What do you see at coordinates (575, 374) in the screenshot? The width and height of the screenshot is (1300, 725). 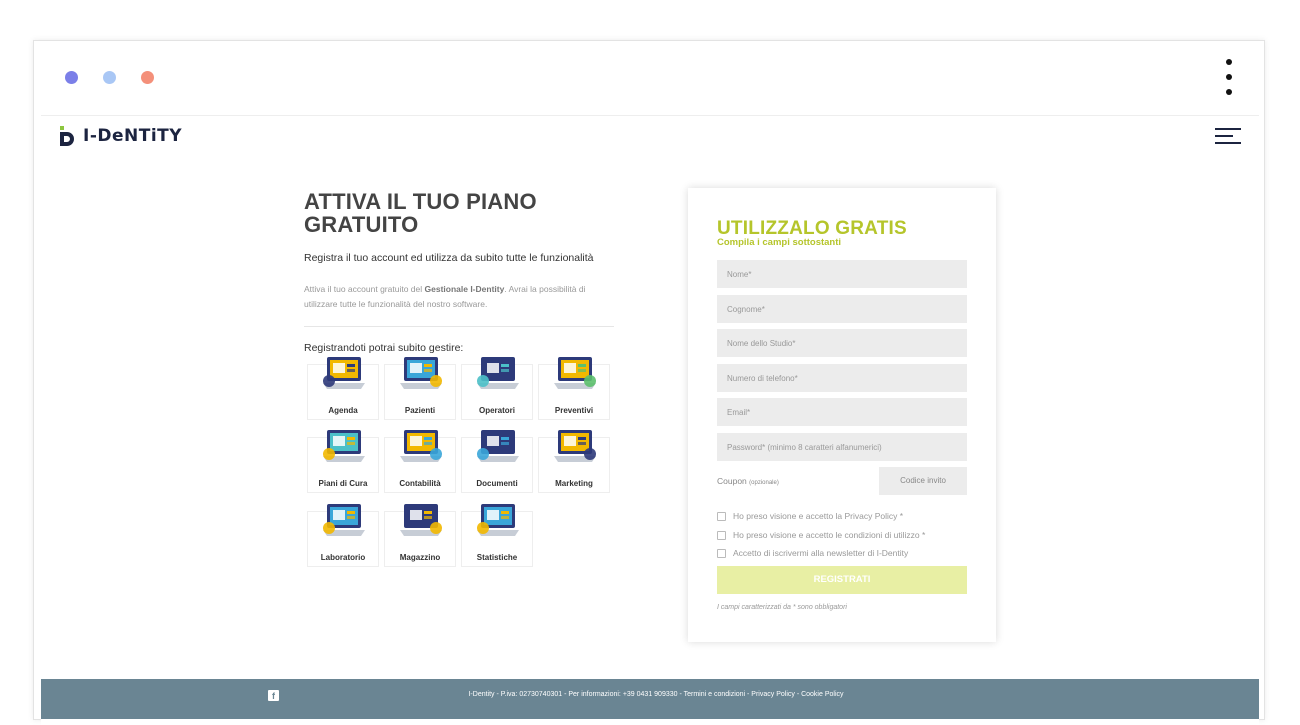 I see `preventivi-icon` at bounding box center [575, 374].